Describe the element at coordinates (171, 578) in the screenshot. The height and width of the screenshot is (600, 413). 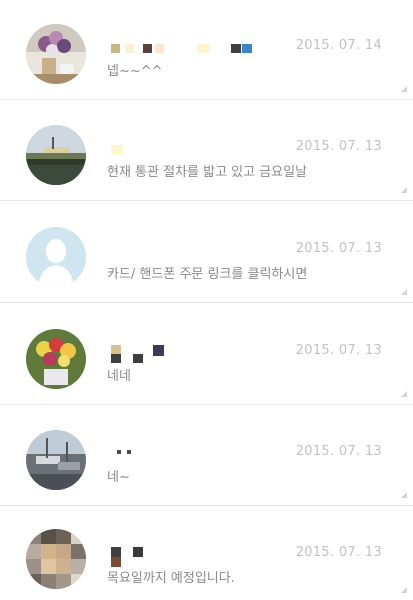
I see `message-preview: 목요일까지 예정입니다.` at that location.